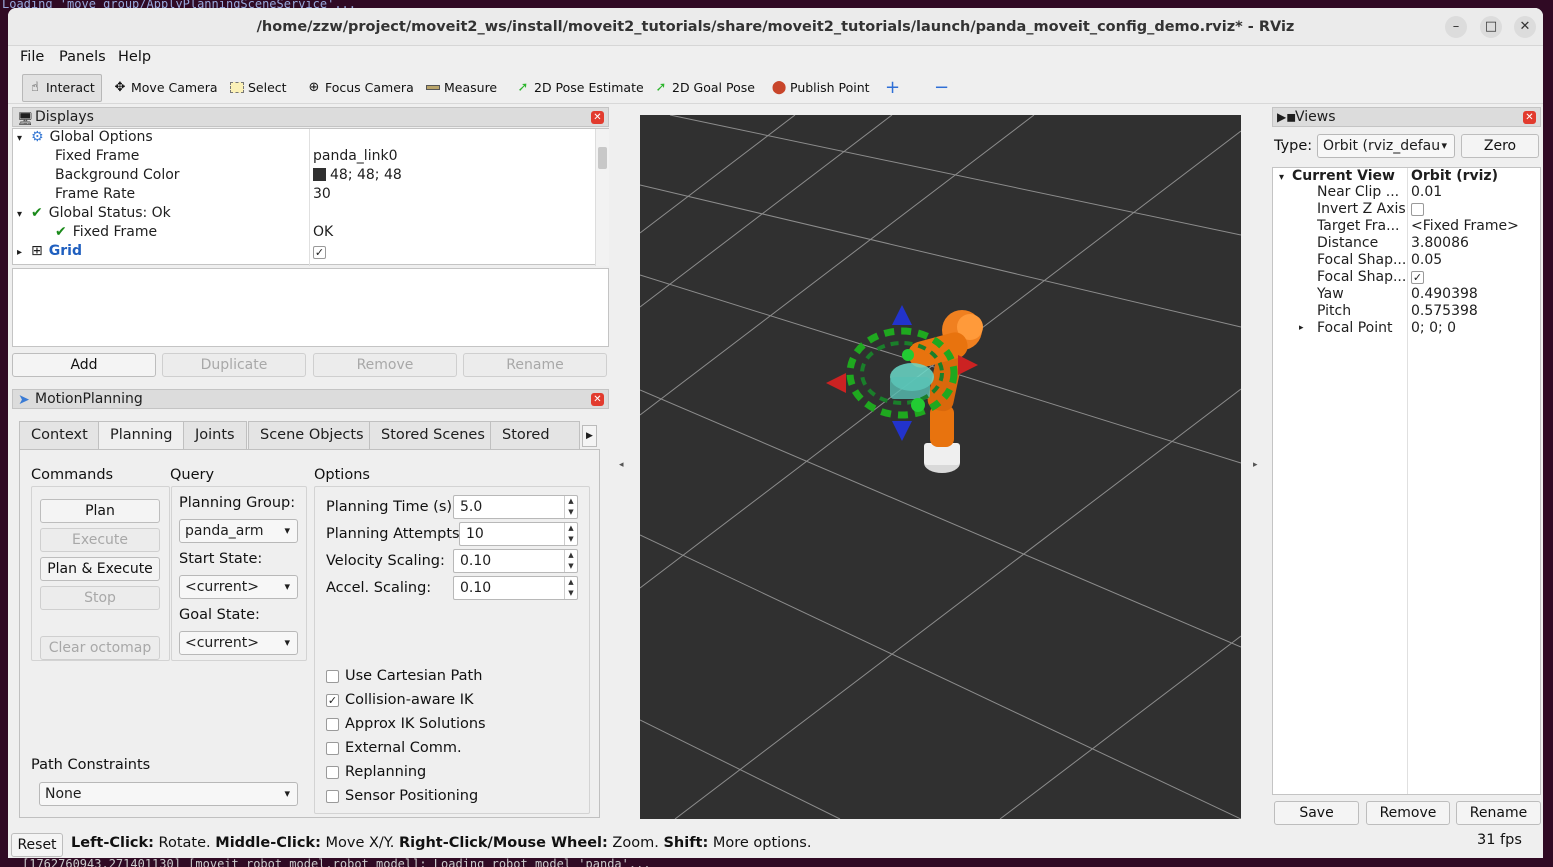  What do you see at coordinates (577, 88) in the screenshot?
I see `tool-2d-pose-estimate: ➚ 2D Pose Estimate` at bounding box center [577, 88].